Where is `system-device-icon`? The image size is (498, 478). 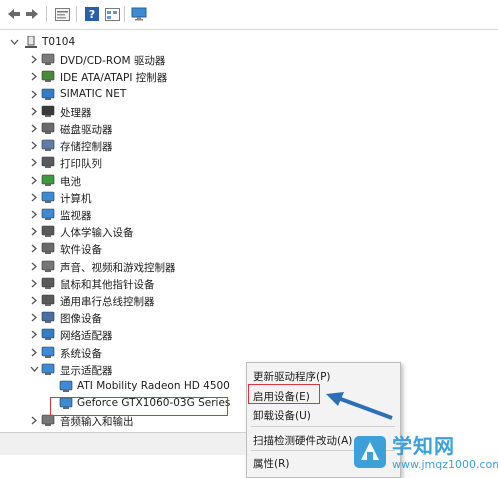
system-device-icon is located at coordinates (48, 352).